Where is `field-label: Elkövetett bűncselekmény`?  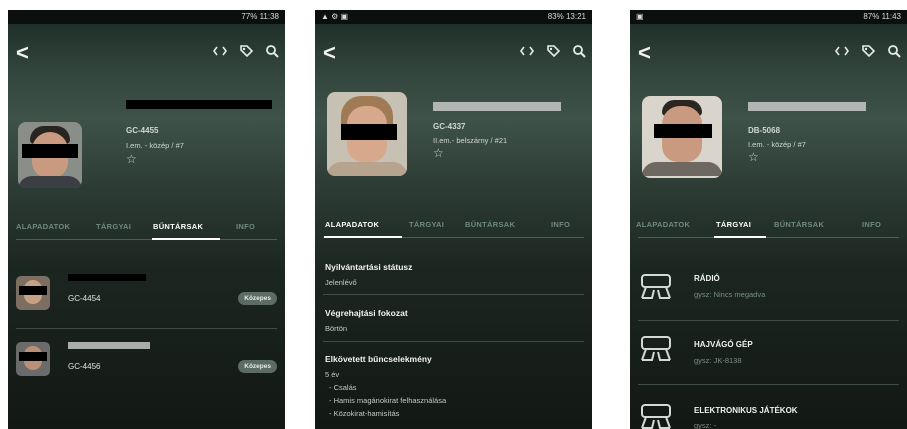 field-label: Elkövetett bűncselekmény is located at coordinates (378, 359).